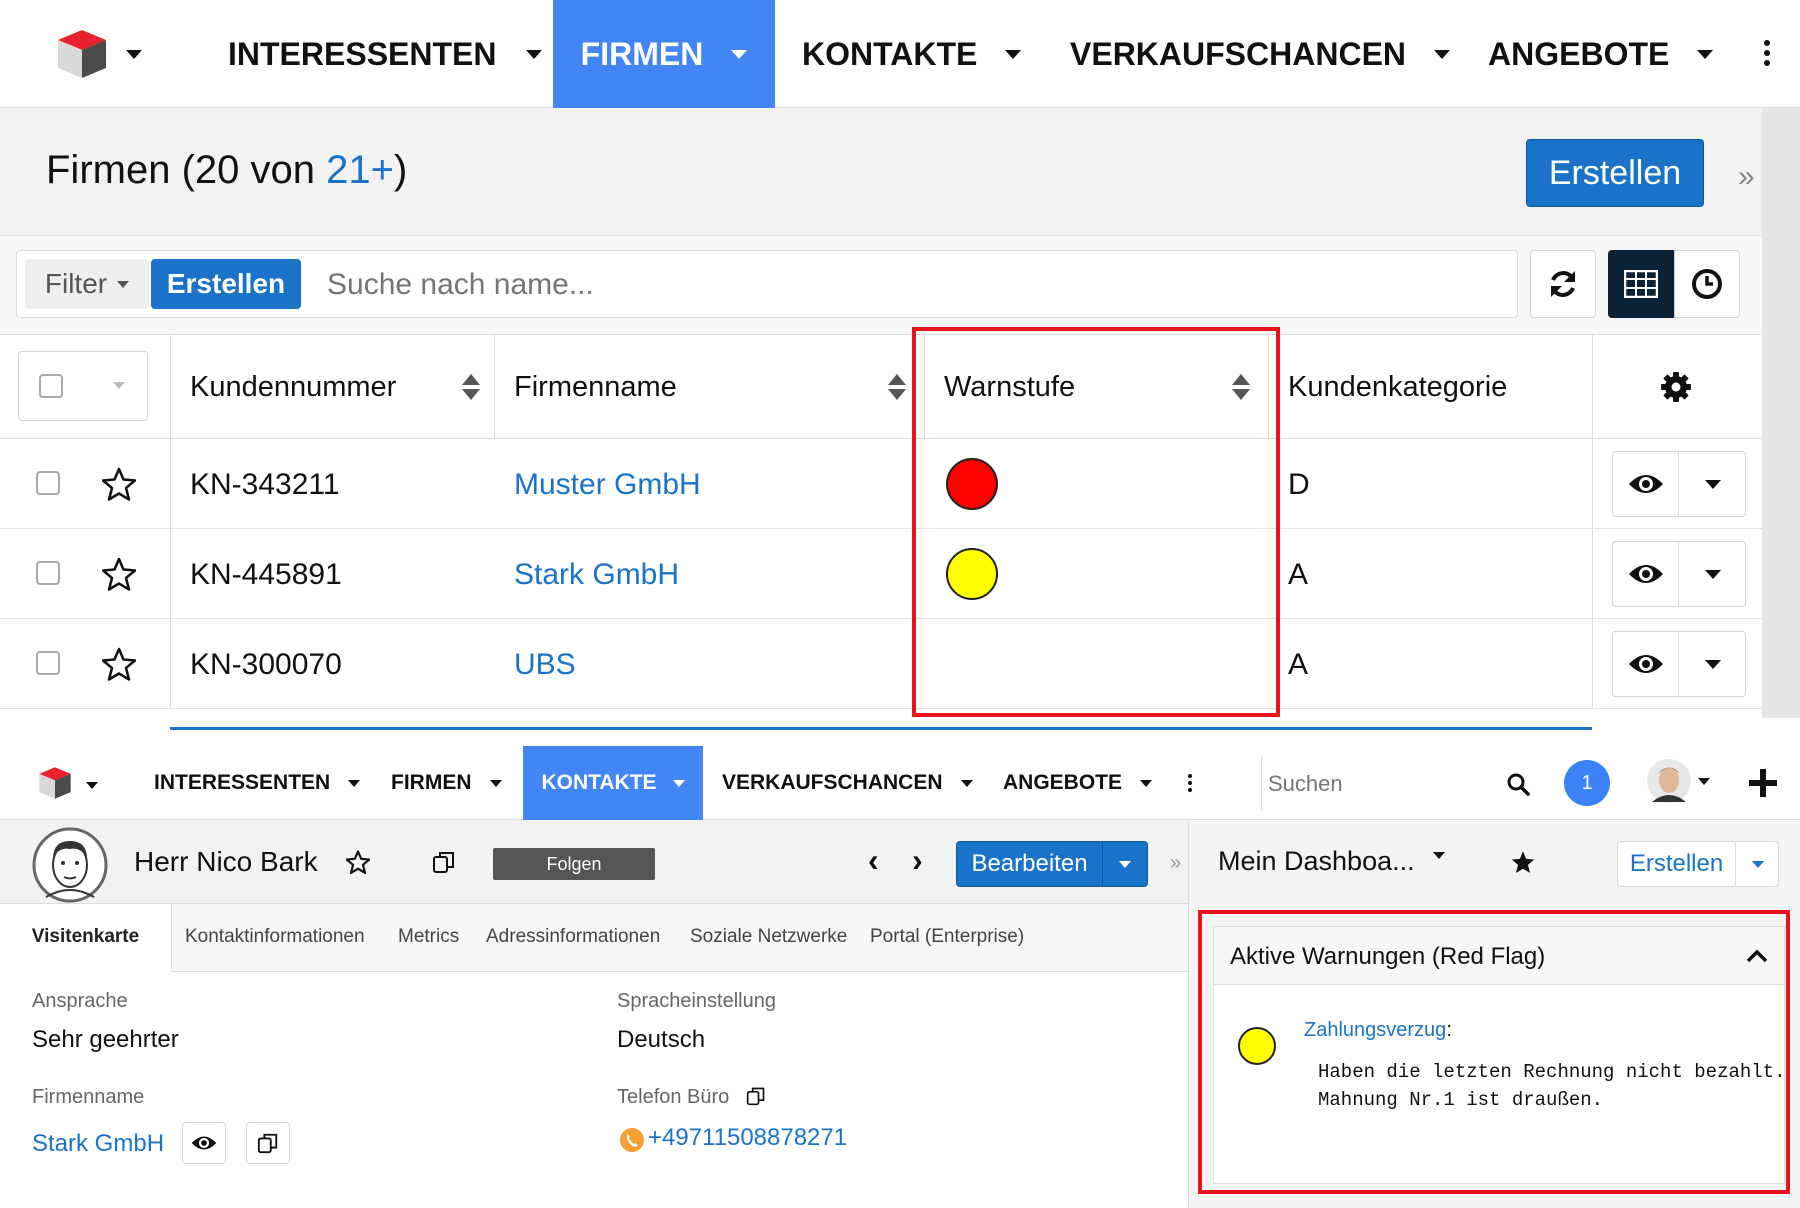  Describe the element at coordinates (917, 860) in the screenshot. I see `next-record-icon: ›` at that location.